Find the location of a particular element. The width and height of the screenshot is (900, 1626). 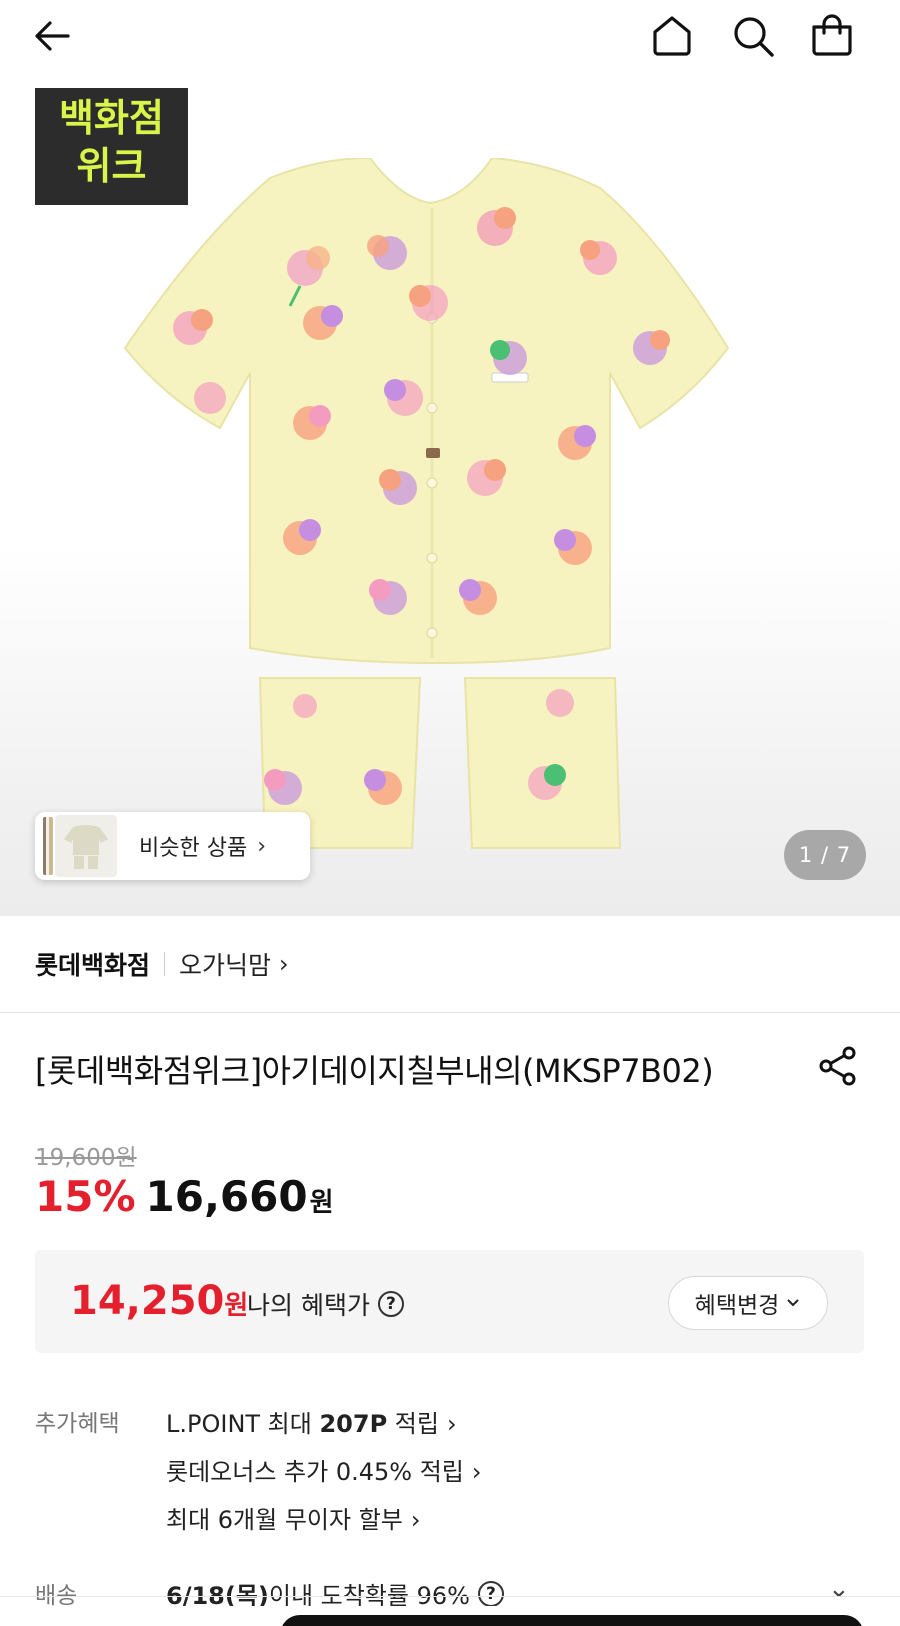

lpoint-benefit: L.POINT 최대 207P 적립 › is located at coordinates (311, 1421).